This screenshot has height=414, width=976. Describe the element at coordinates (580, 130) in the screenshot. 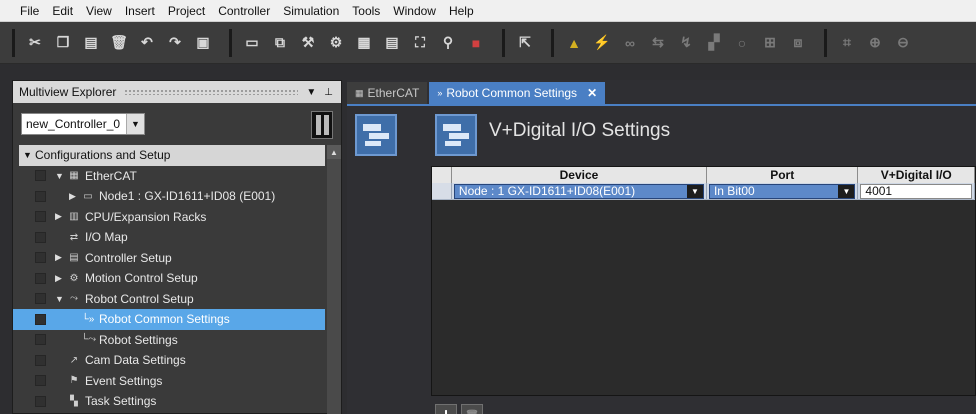

I see `page-title: V+Digital I/O Settings` at that location.